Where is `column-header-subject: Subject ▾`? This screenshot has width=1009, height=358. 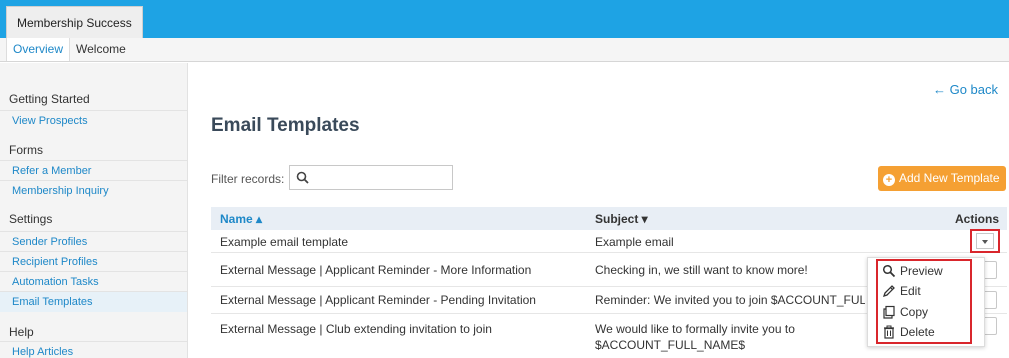
column-header-subject: Subject ▾ is located at coordinates (621, 219).